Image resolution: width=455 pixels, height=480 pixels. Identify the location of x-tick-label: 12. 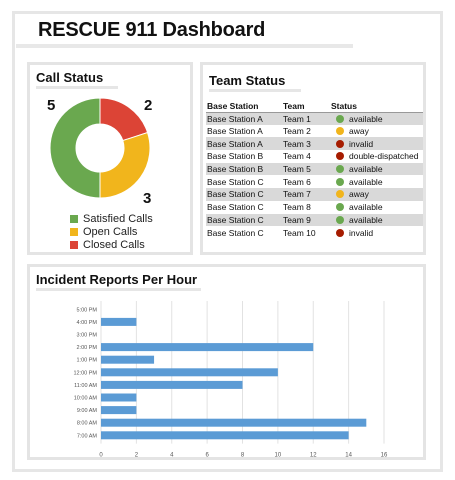
(313, 455).